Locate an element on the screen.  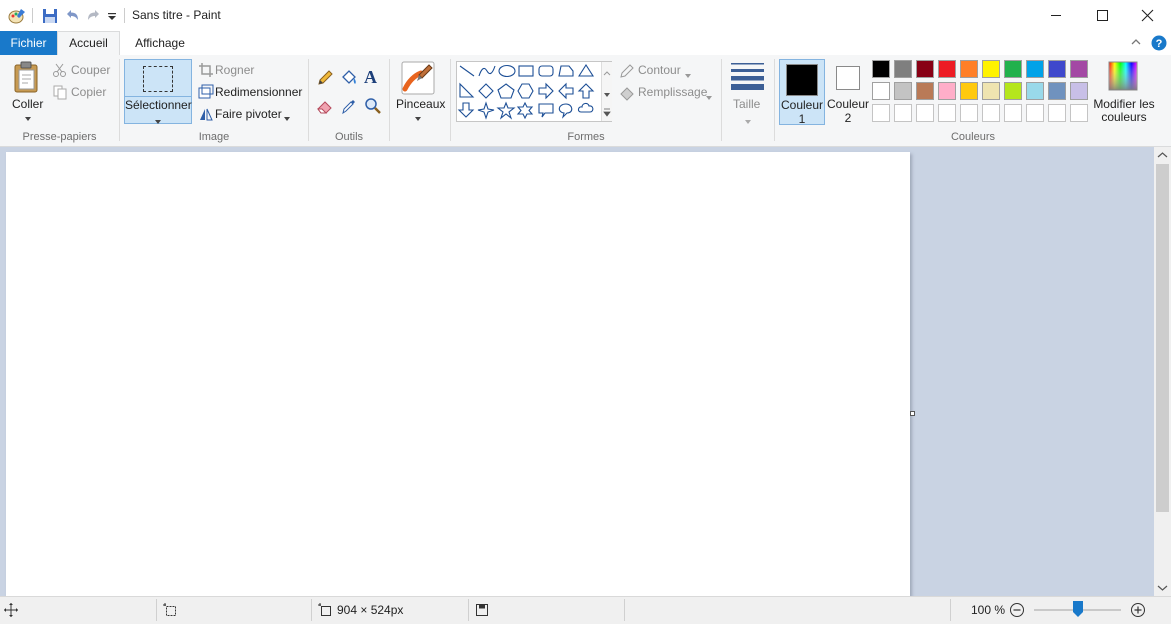
cut-button: Couper is located at coordinates (90, 70).